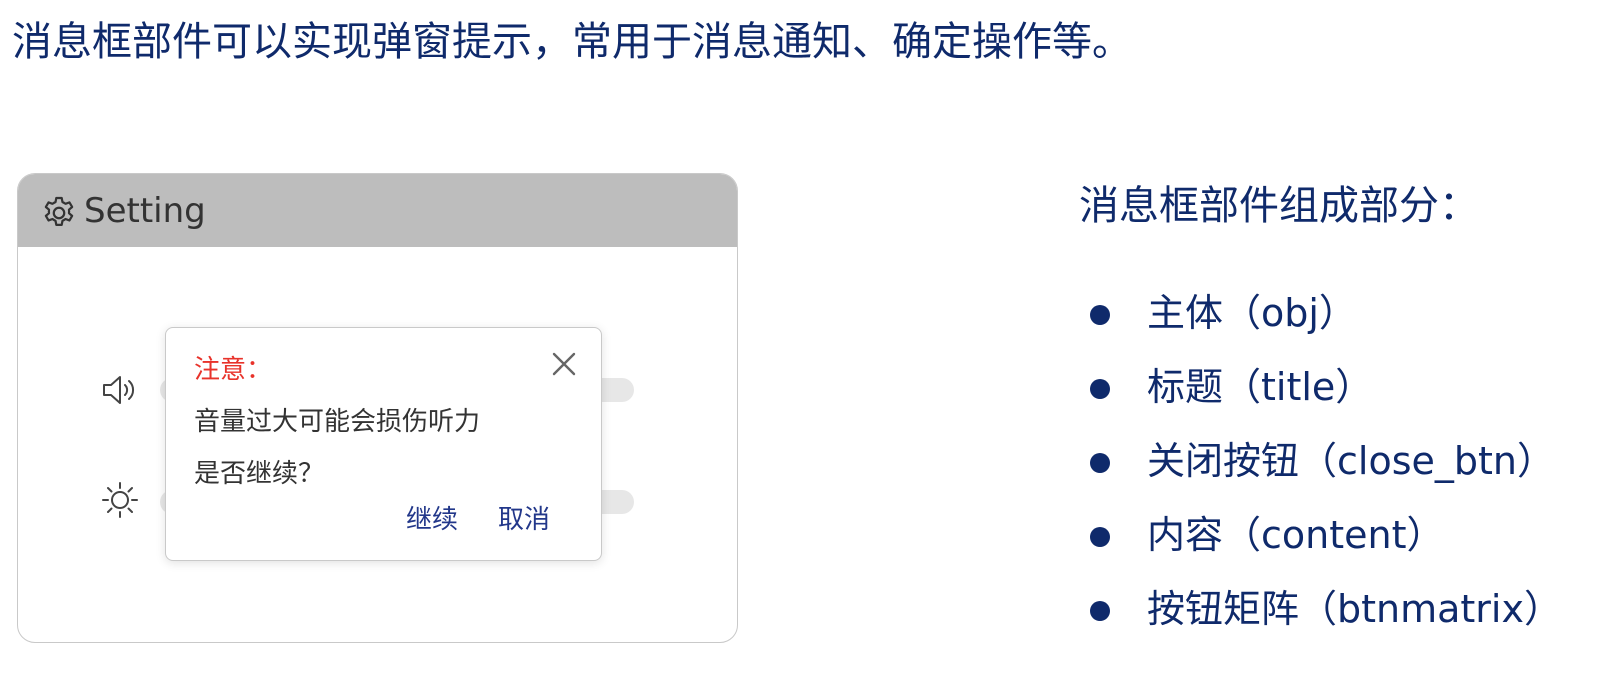 This screenshot has height=678, width=1608. Describe the element at coordinates (1354, 609) in the screenshot. I see `list-item-label: 按钮矩阵（btnmatrix）` at that location.